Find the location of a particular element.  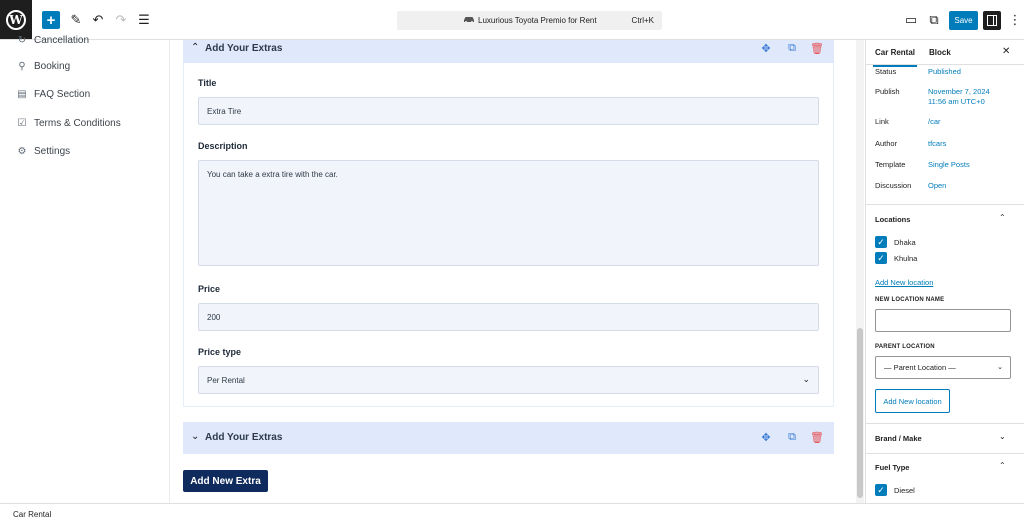

price-type-value: Per Rental is located at coordinates (226, 380).